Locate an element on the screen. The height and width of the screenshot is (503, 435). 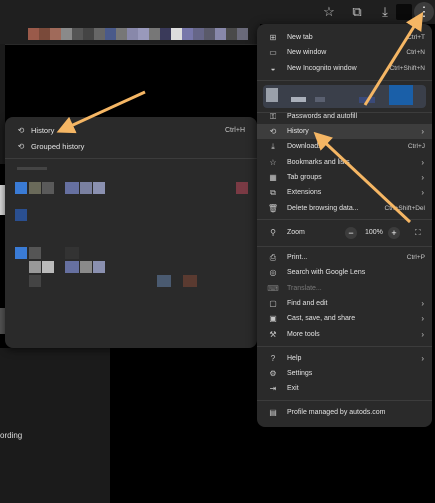
menu-item-label: New window is located at coordinates (307, 52).